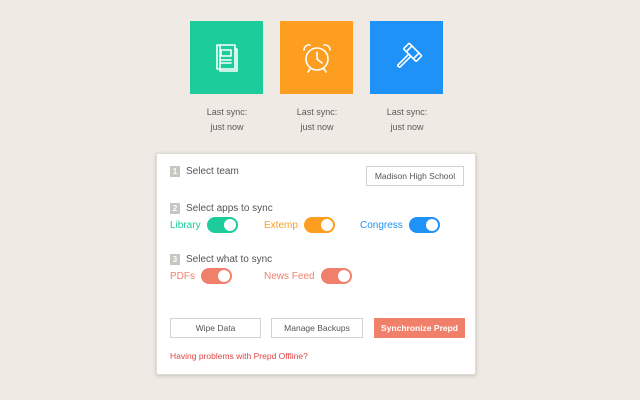  Describe the element at coordinates (415, 176) in the screenshot. I see `team-select-button: Madison High School` at that location.